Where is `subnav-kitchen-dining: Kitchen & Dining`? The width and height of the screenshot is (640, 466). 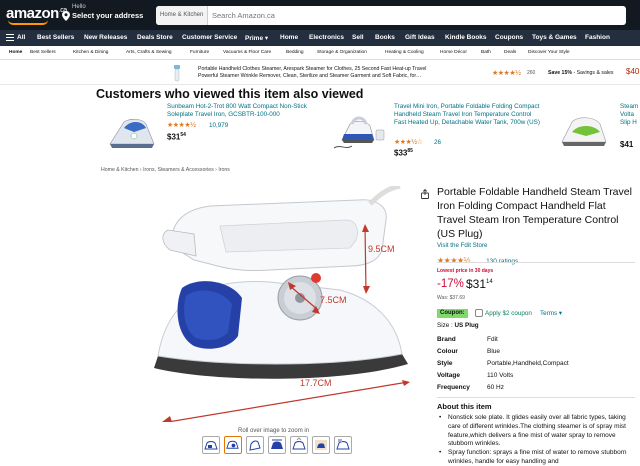 subnav-kitchen-dining: Kitchen & Dining is located at coordinates (90, 52).